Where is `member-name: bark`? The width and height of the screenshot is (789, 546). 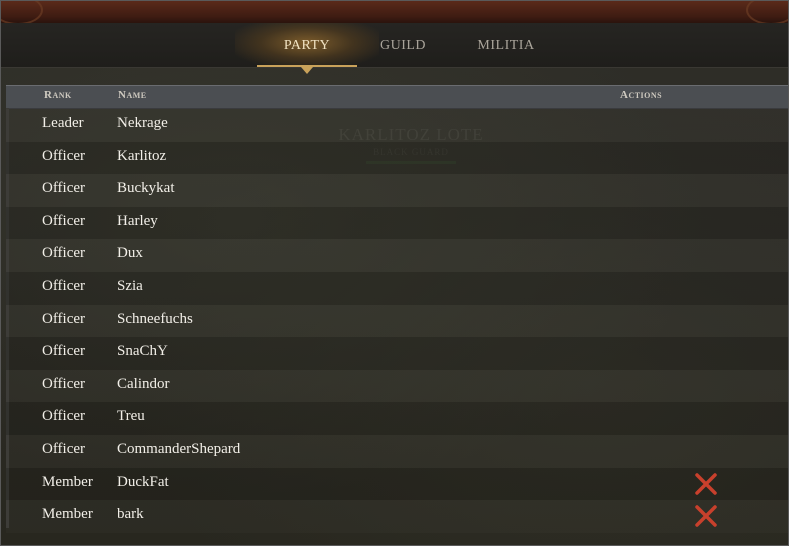 member-name: bark is located at coordinates (130, 514).